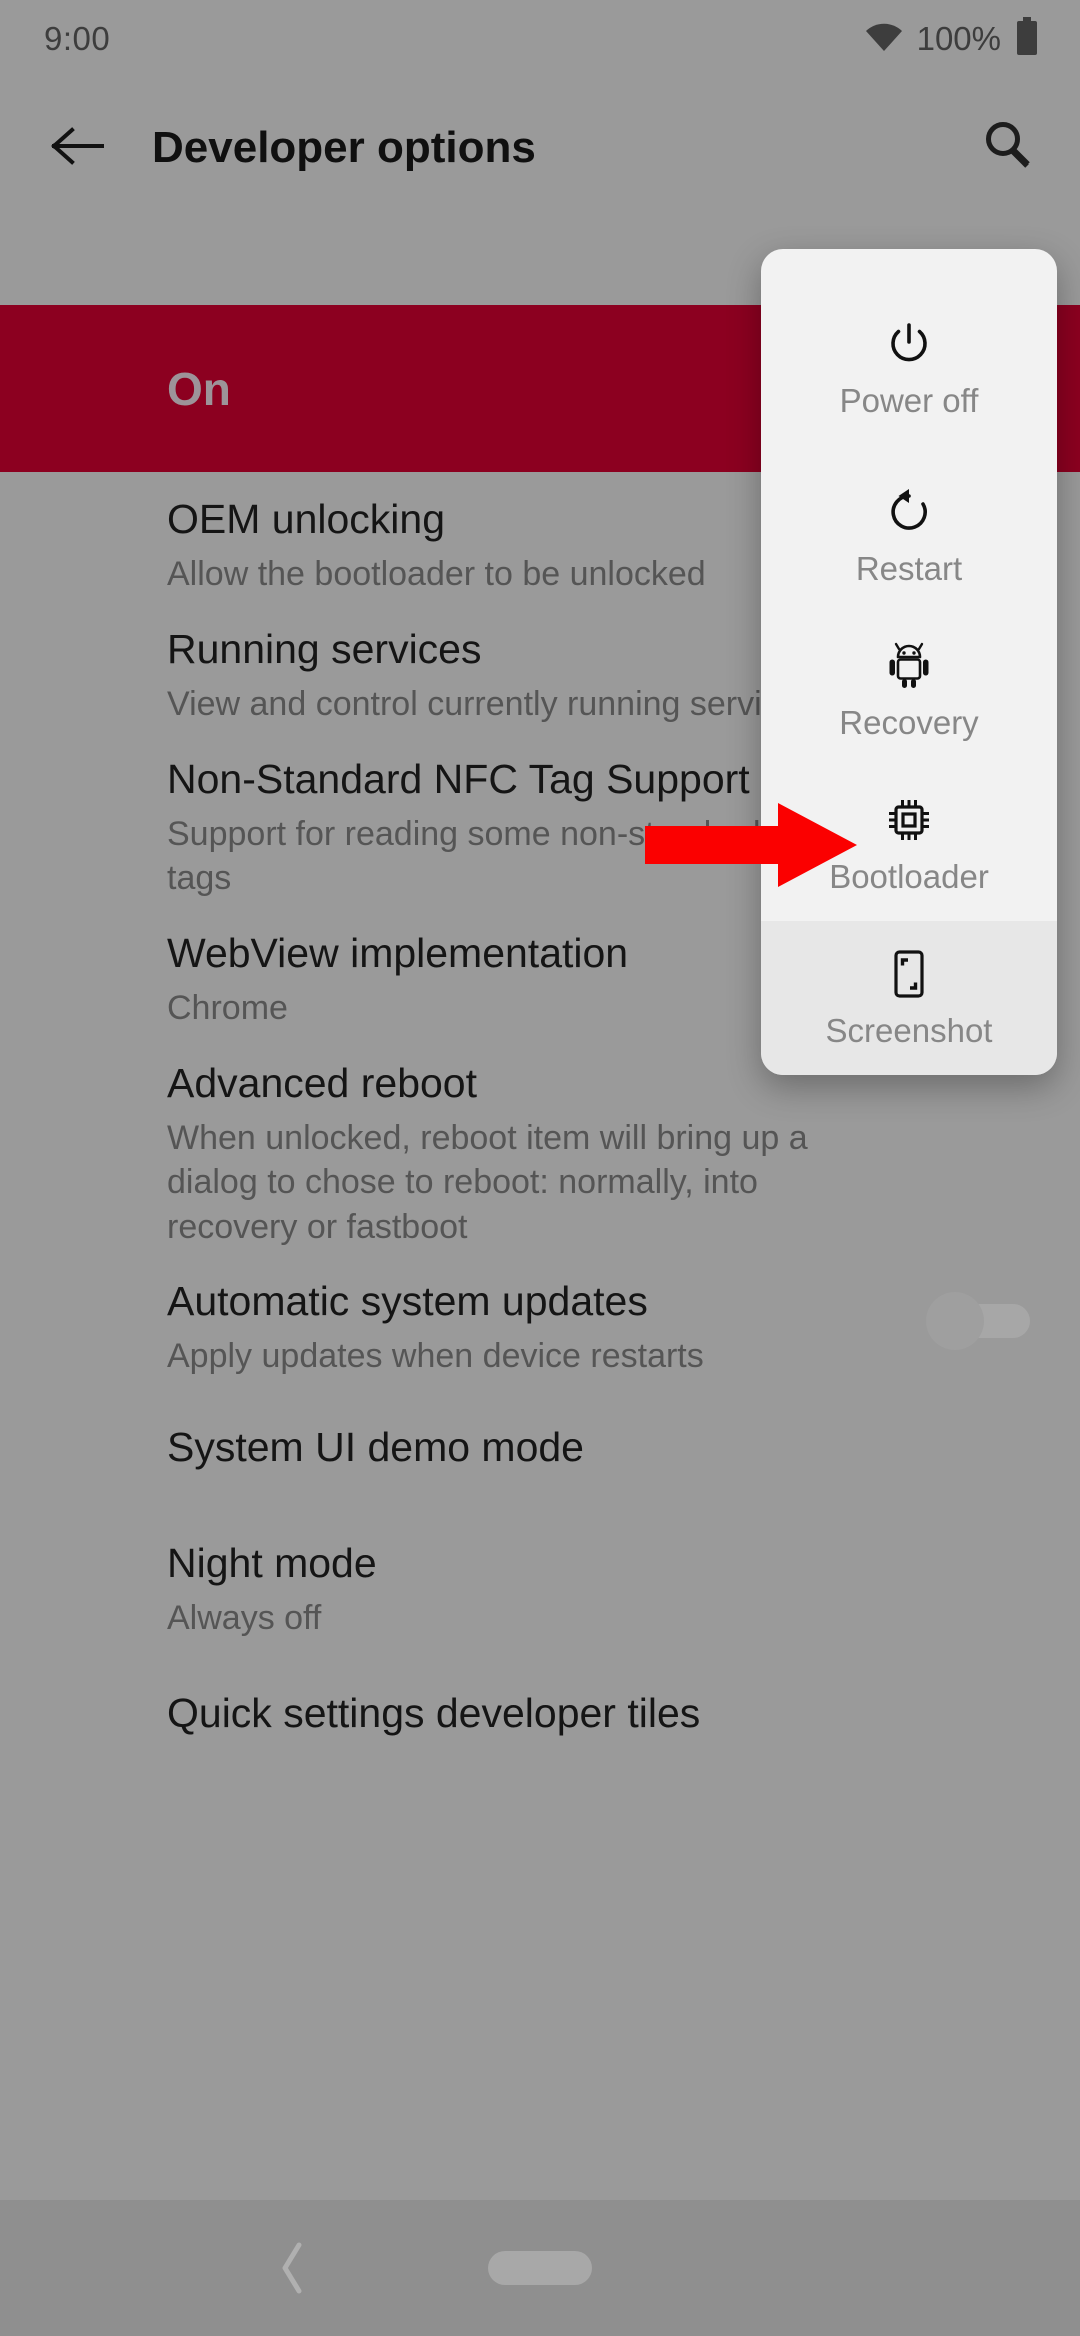 The image size is (1080, 2336). I want to click on action-bar: Developer options, so click(540, 148).